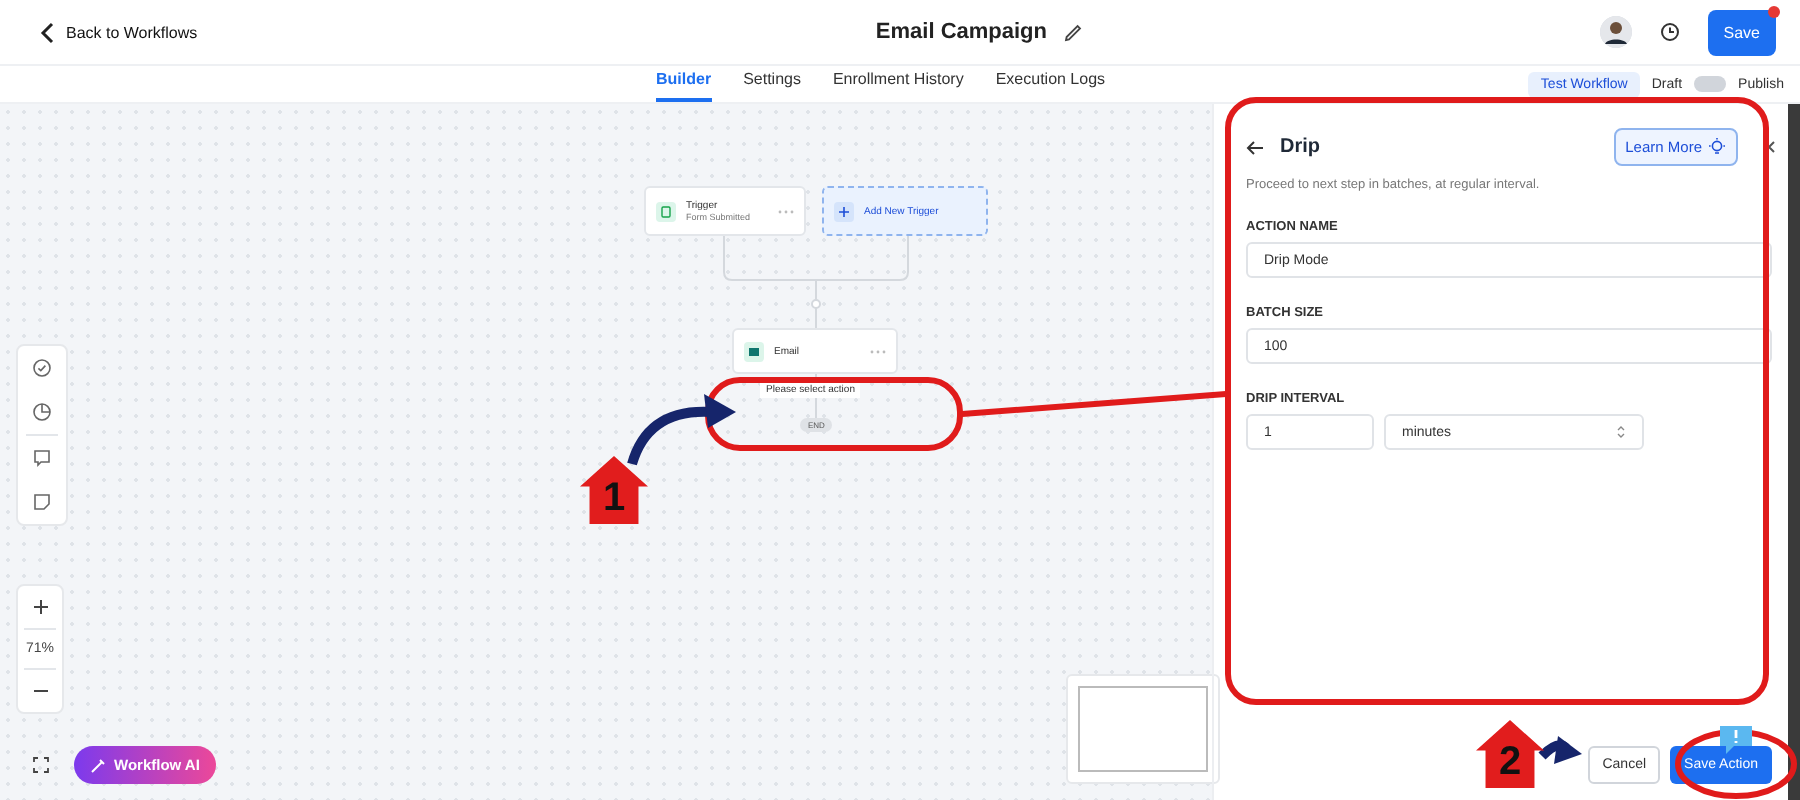 This screenshot has height=800, width=1800. What do you see at coordinates (1510, 754) in the screenshot?
I see `number-badge: 2` at bounding box center [1510, 754].